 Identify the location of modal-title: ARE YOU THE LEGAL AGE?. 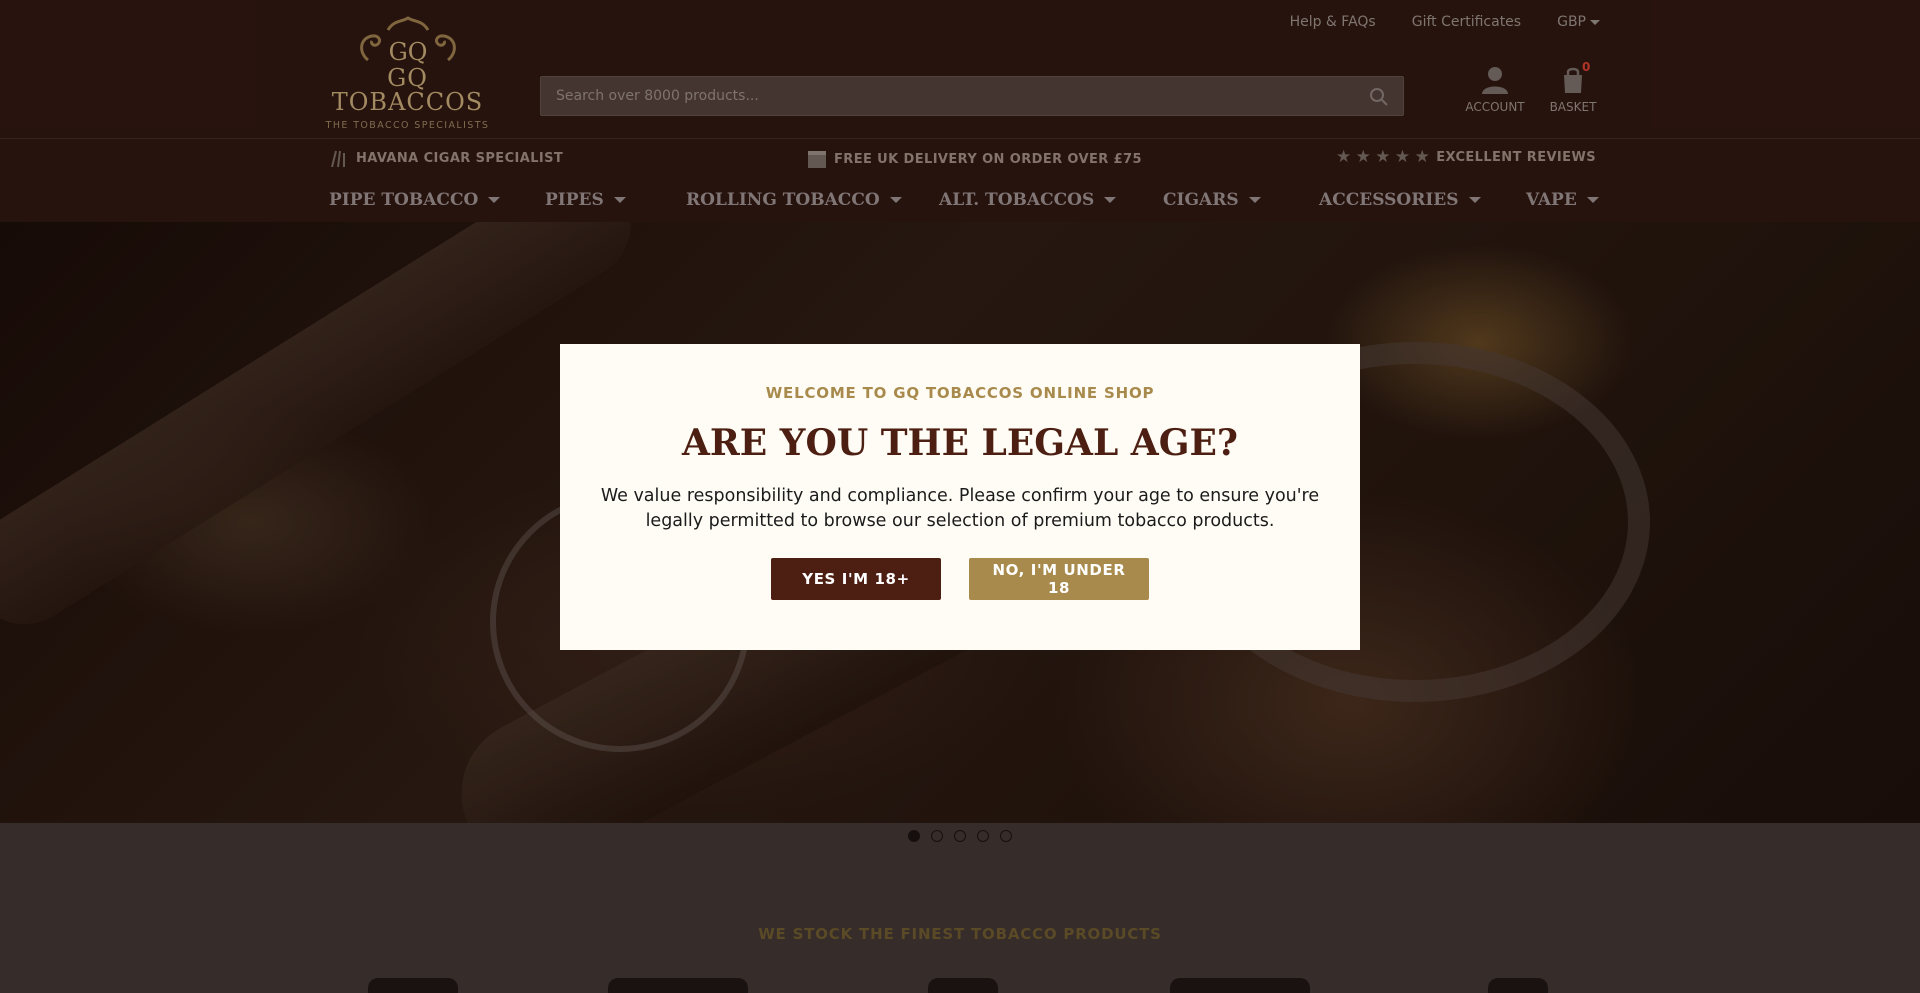
(960, 443).